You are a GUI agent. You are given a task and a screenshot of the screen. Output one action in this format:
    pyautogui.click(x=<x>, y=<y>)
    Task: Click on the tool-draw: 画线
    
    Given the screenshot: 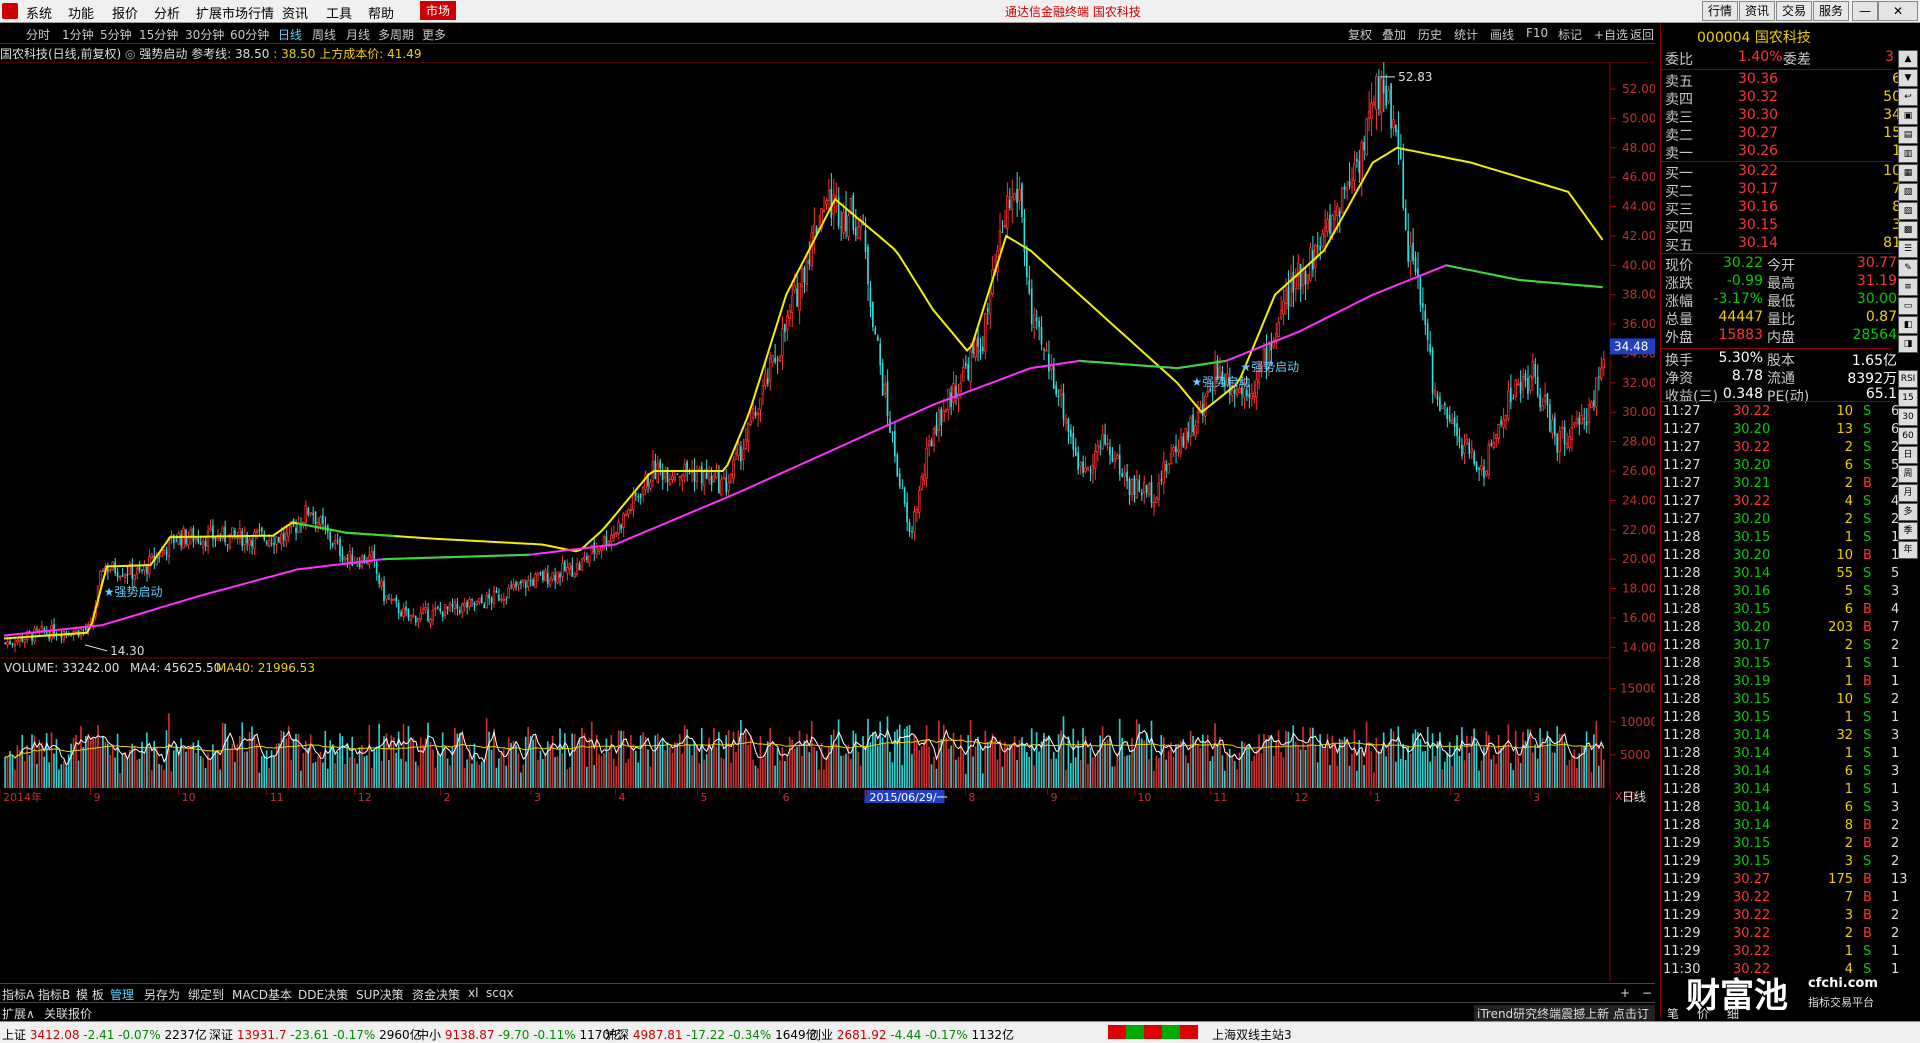 What is the action you would take?
    pyautogui.click(x=1502, y=34)
    